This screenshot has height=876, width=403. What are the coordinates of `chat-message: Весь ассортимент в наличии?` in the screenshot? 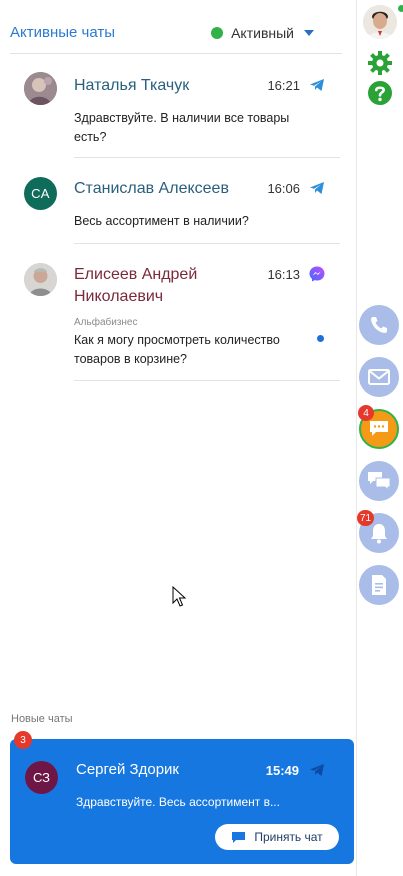 It's located at (161, 221).